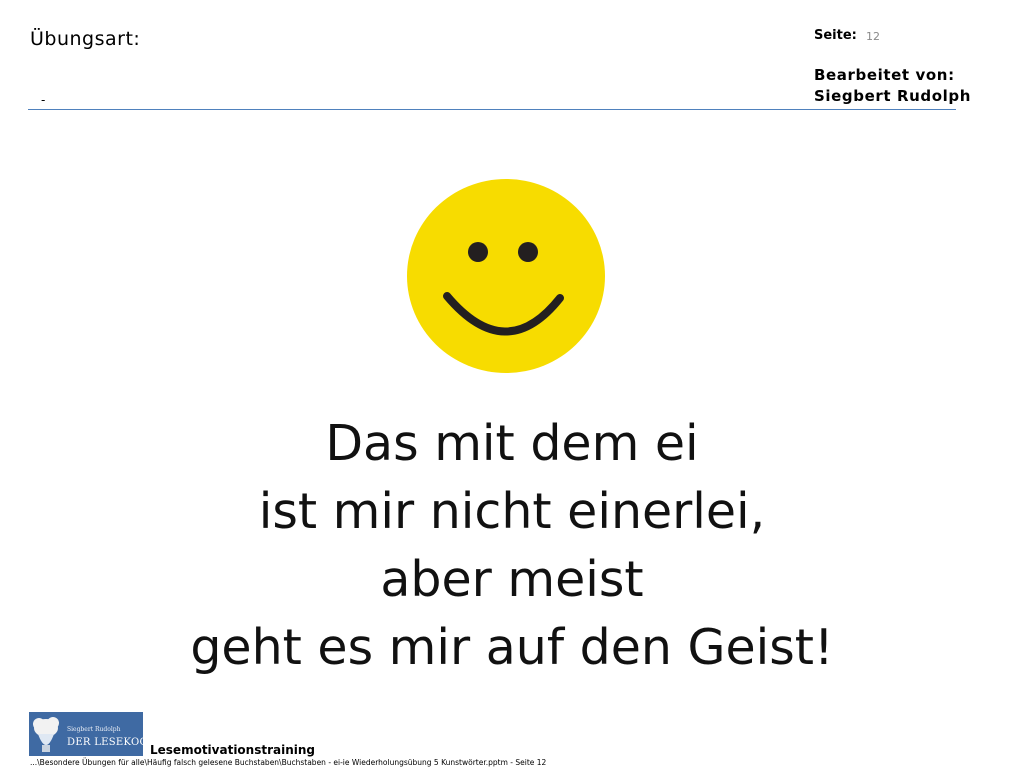 Image resolution: width=1024 pixels, height=768 pixels. What do you see at coordinates (528, 252) in the screenshot?
I see `smiley-right-eye` at bounding box center [528, 252].